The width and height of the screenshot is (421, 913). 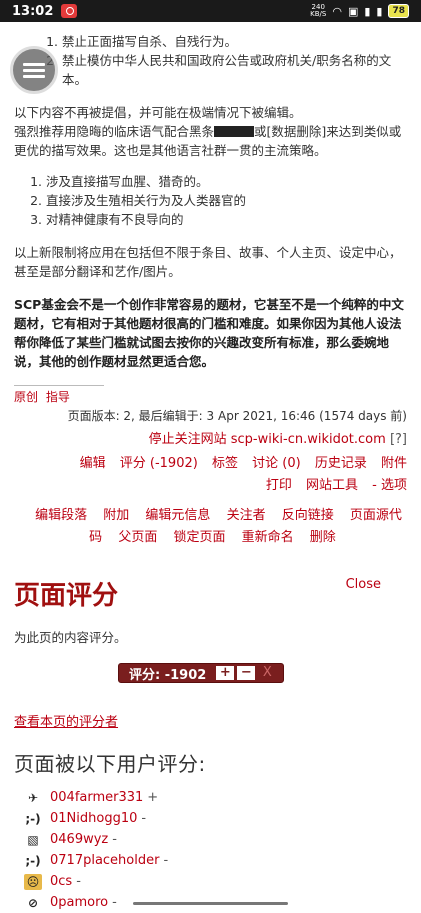 I want to click on gesture-bar, so click(x=210, y=903).